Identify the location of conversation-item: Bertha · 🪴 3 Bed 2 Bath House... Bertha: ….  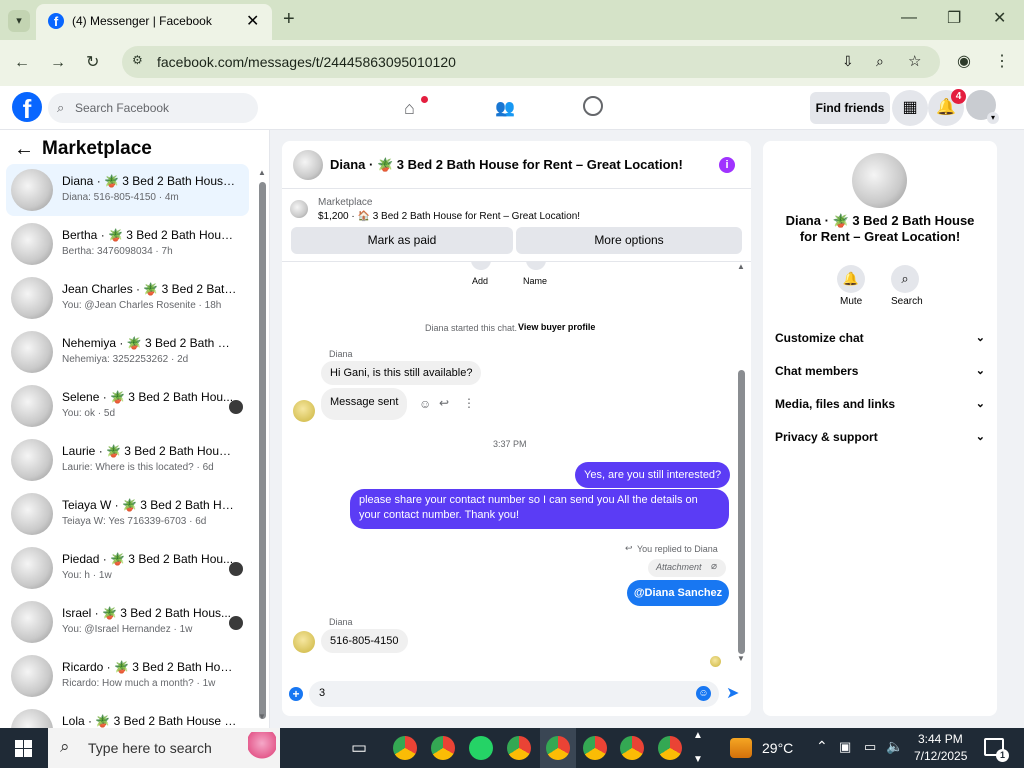
(127, 244).